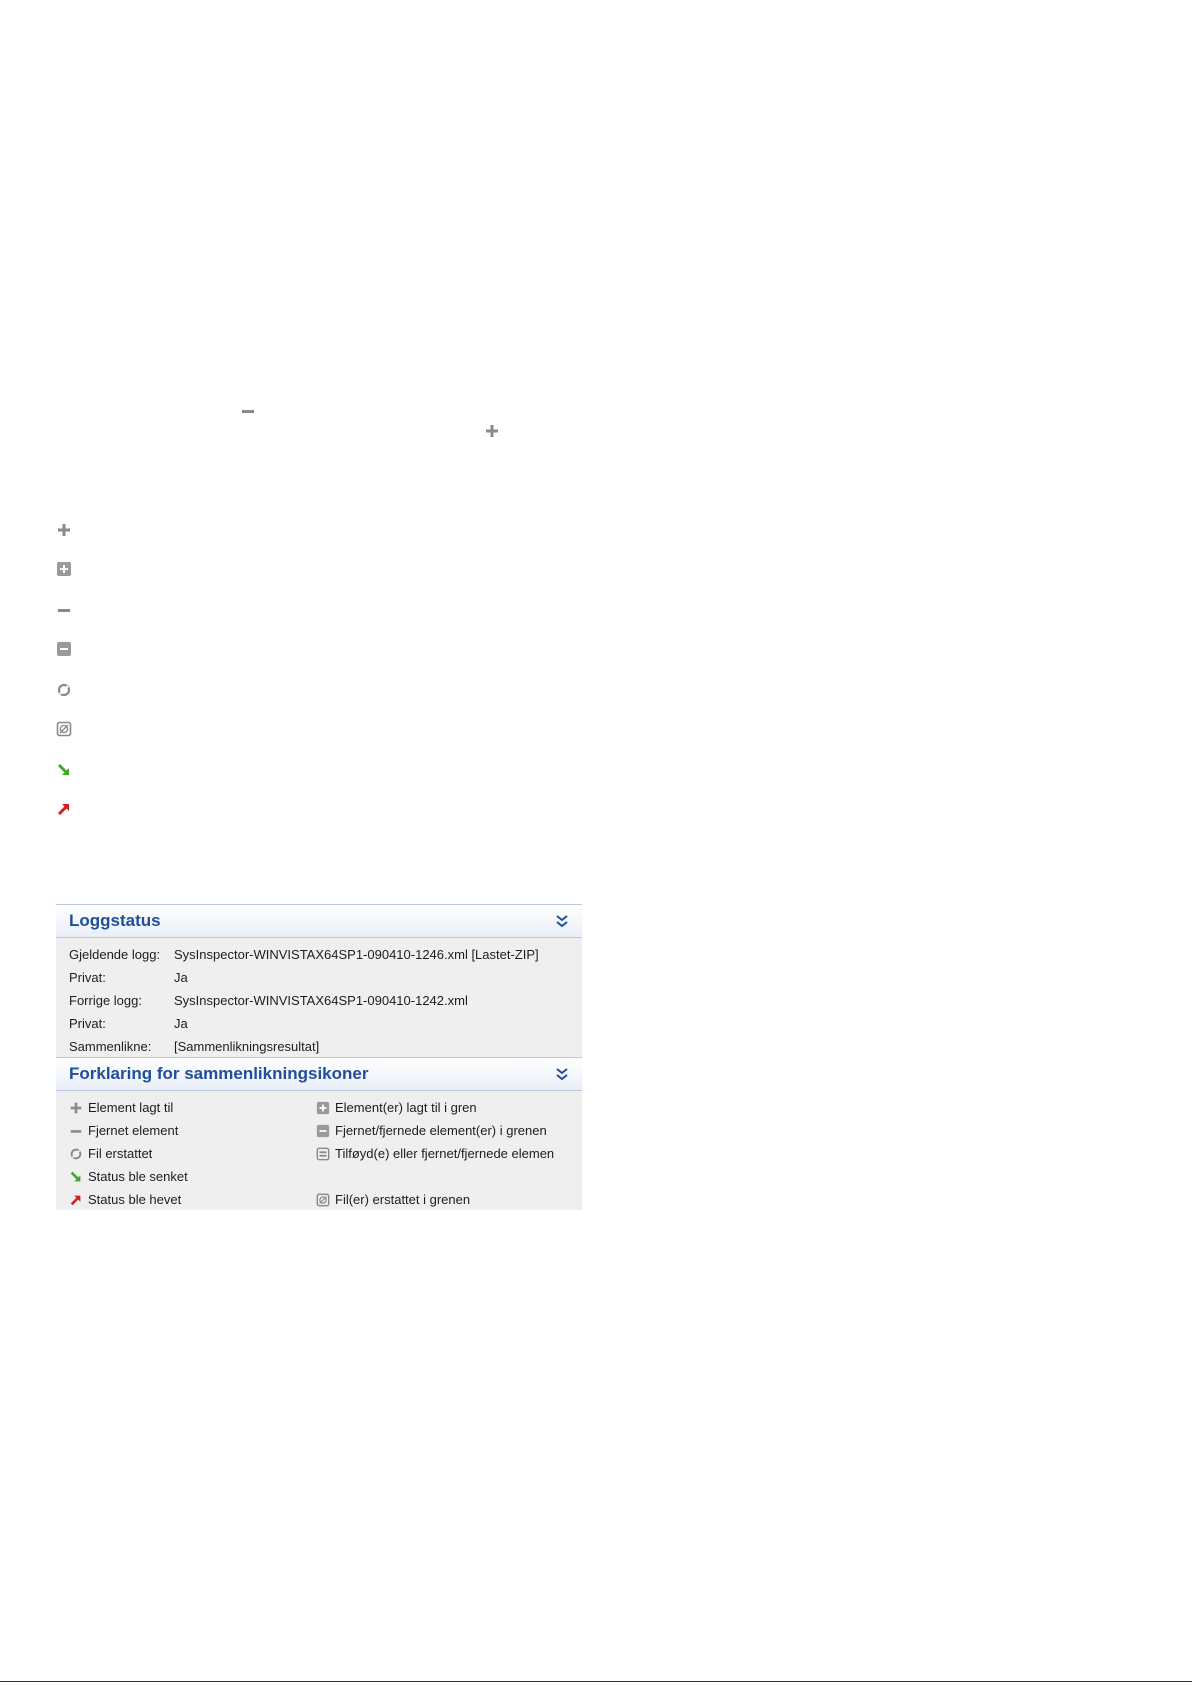 Image resolution: width=1192 pixels, height=1685 pixels. What do you see at coordinates (596, 1681) in the screenshot?
I see `footer-rule` at bounding box center [596, 1681].